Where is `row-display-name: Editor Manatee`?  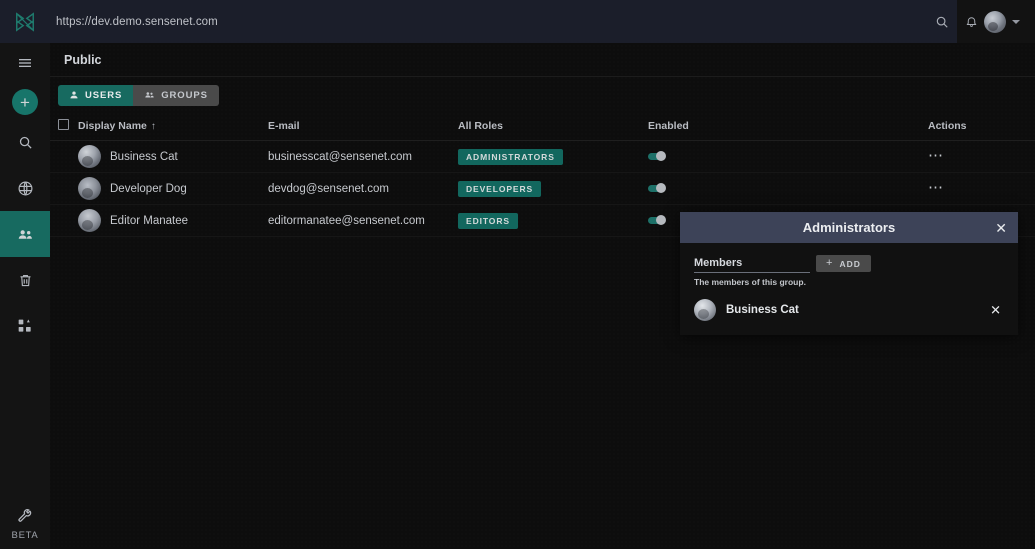 row-display-name: Editor Manatee is located at coordinates (149, 220).